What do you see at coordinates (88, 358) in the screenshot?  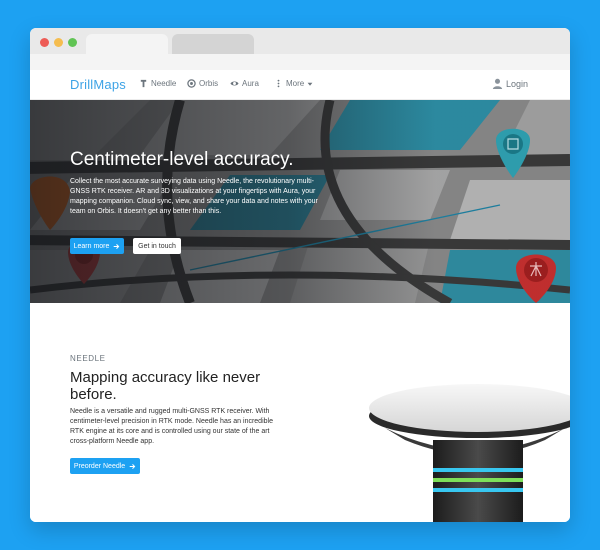 I see `section-eyebrow: NEEDLE` at bounding box center [88, 358].